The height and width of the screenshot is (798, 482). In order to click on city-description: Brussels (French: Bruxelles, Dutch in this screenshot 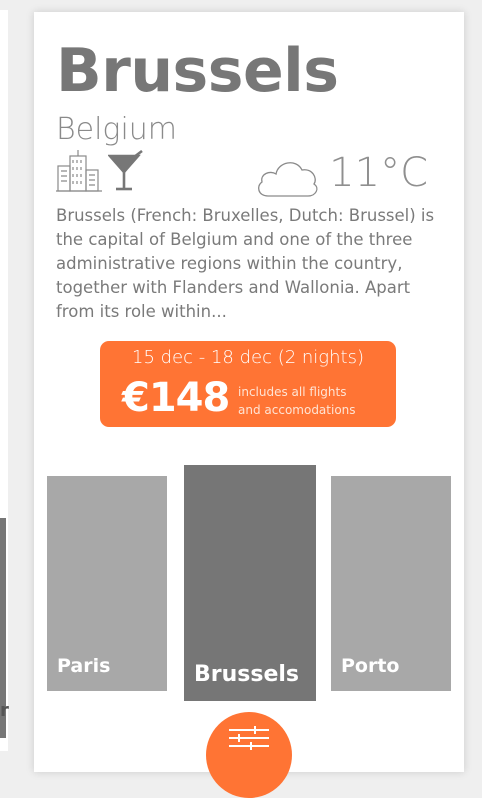, I will do `click(245, 263)`.